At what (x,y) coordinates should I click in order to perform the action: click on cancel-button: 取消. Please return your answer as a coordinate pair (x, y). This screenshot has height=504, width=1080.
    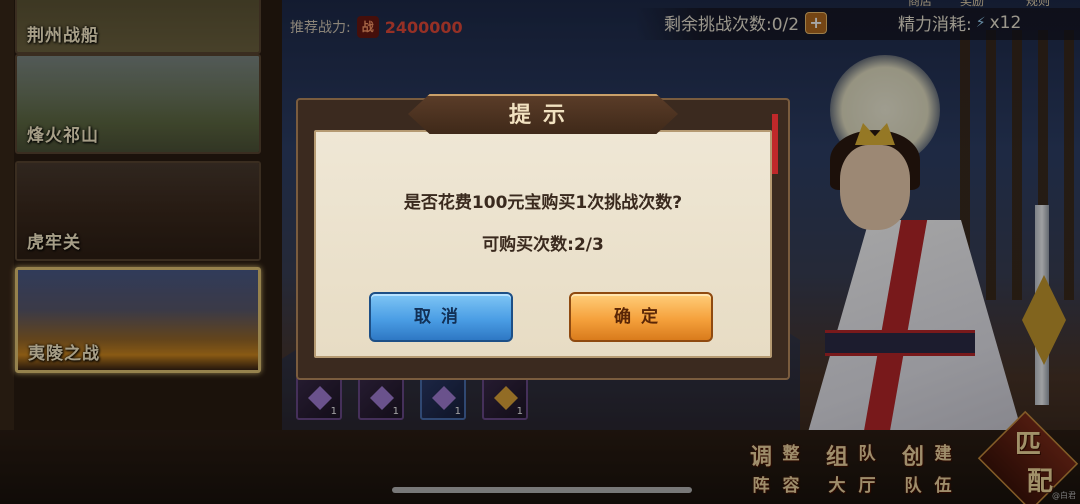
    Looking at the image, I should click on (441, 317).